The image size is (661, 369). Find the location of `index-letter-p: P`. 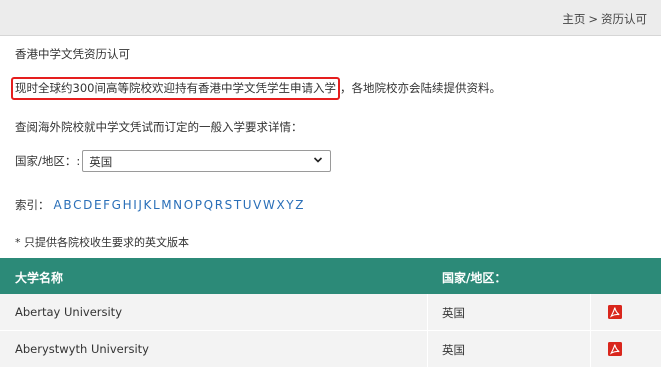

index-letter-p: P is located at coordinates (198, 205).